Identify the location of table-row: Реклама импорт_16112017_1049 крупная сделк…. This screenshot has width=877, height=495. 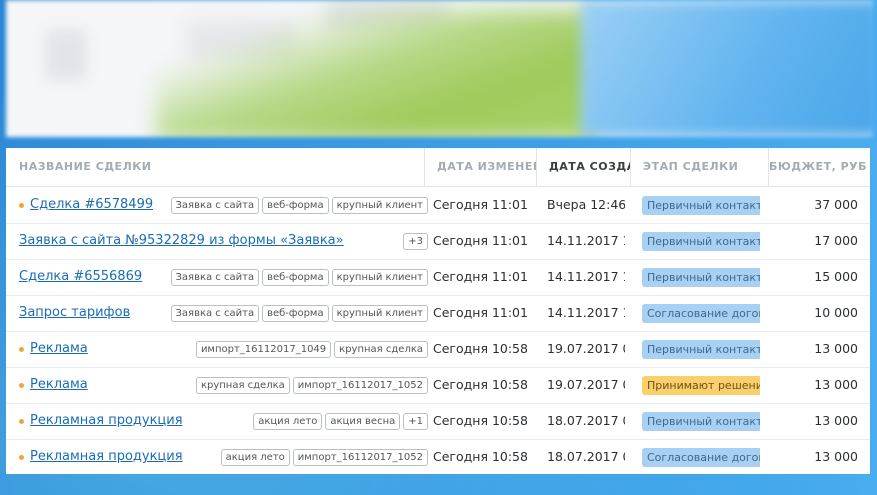
(438, 349).